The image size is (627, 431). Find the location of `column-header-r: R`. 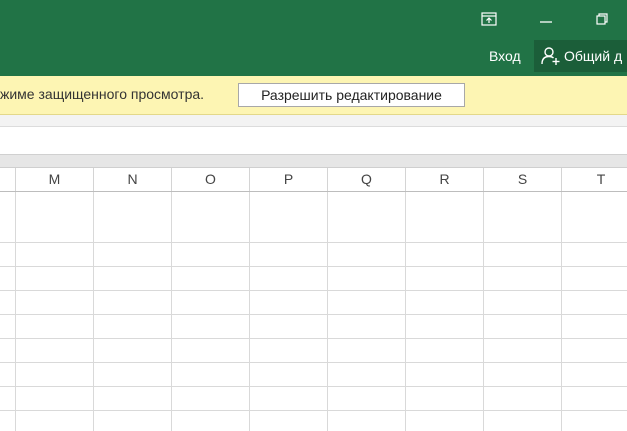

column-header-r: R is located at coordinates (445, 179).